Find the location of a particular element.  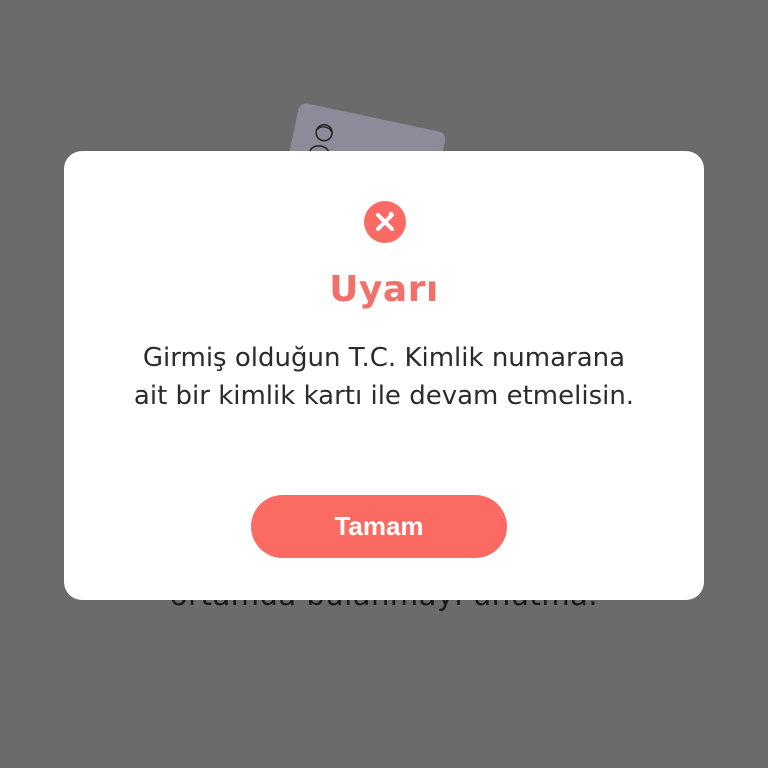

warning-x-icon is located at coordinates (385, 222).